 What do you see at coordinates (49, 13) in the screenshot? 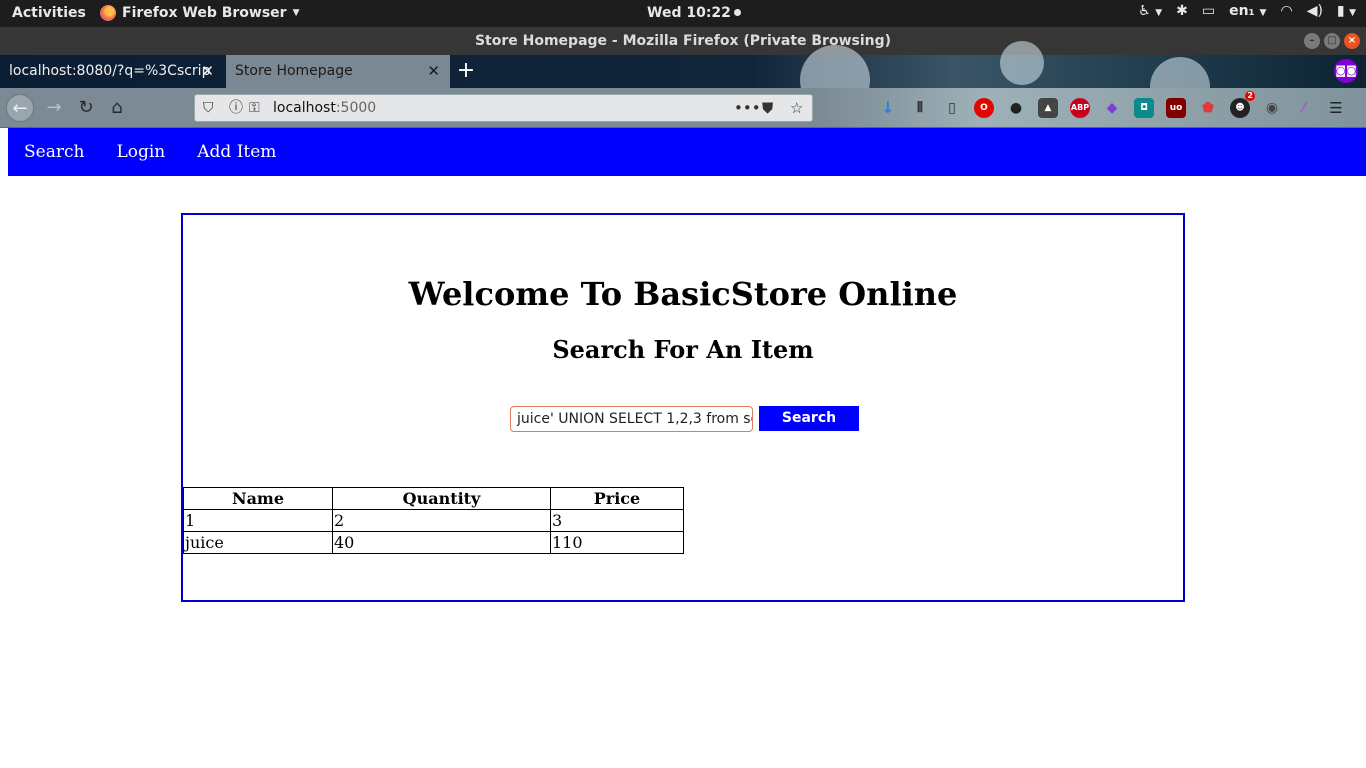
I see `activities-button: Activities` at bounding box center [49, 13].